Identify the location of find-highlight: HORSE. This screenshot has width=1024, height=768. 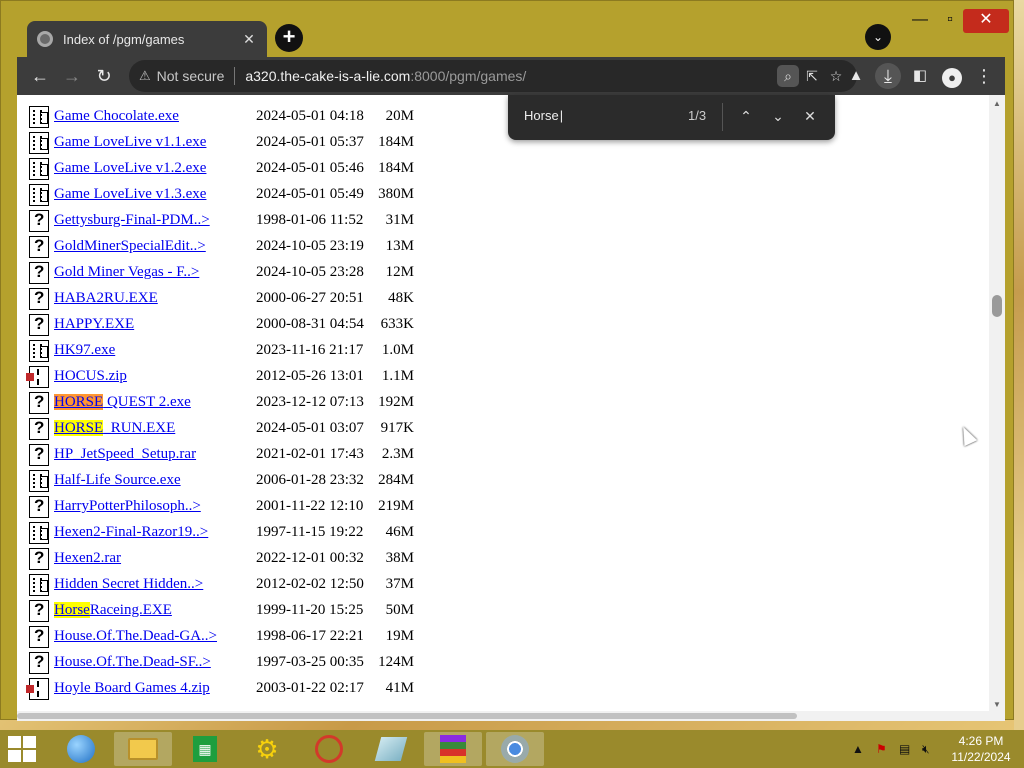
(79, 428).